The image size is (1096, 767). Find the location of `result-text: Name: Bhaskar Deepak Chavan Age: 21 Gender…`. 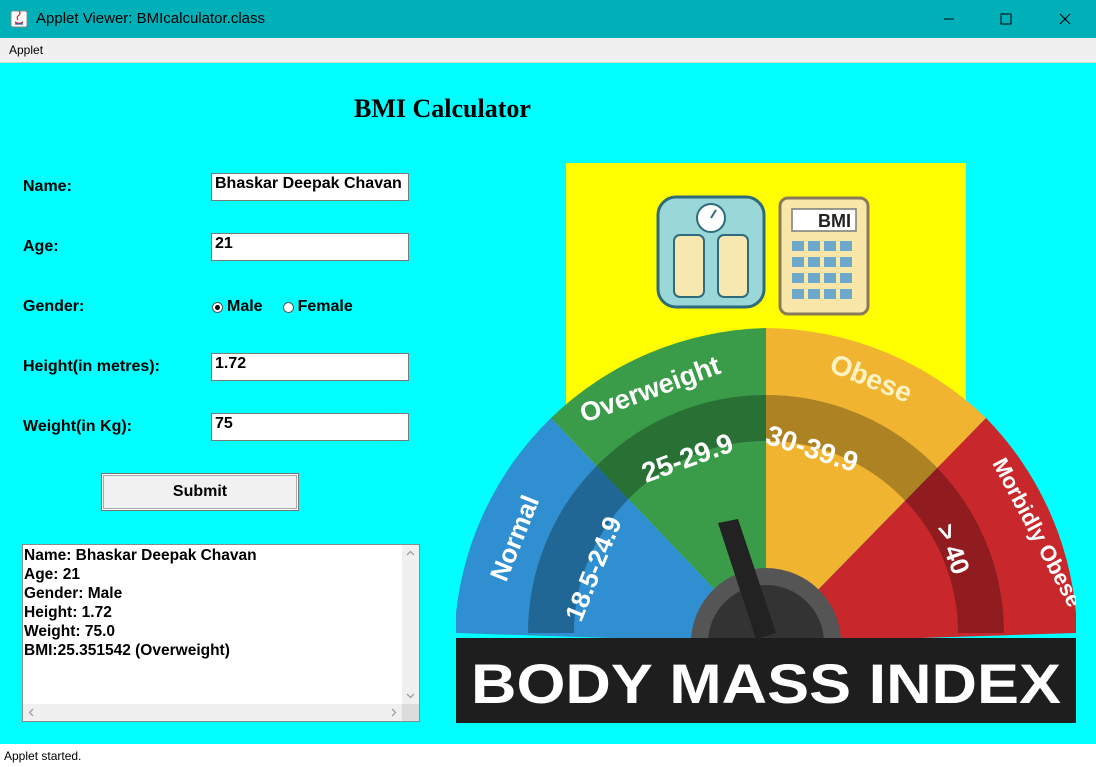

result-text: Name: Bhaskar Deepak Chavan Age: 21 Gender… is located at coordinates (213, 625).